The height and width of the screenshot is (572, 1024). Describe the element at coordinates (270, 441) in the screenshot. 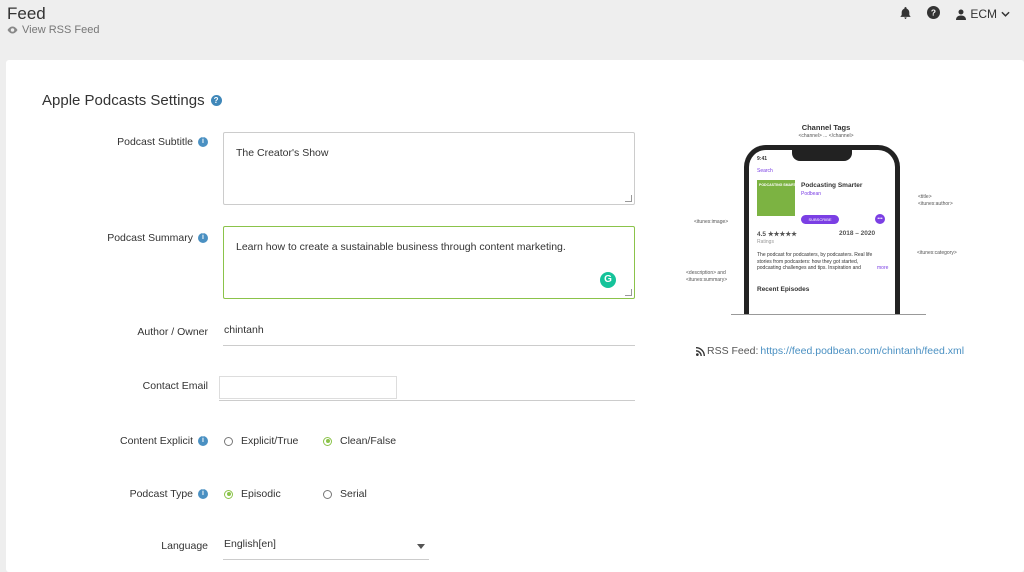

I see `radio-label: Explicit/True` at that location.